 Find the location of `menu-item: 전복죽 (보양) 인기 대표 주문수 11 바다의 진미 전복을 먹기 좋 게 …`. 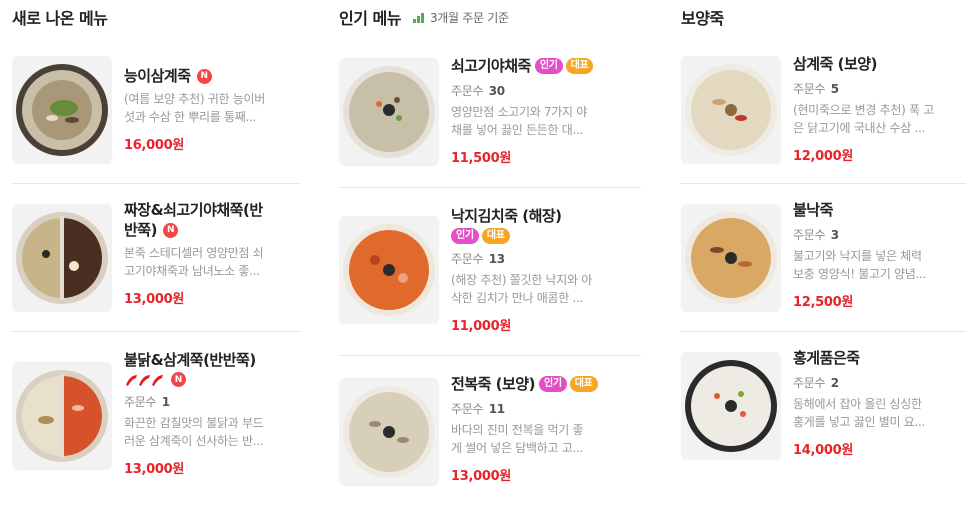

menu-item: 전복죽 (보양) 인기 대표 주문수 11 바다의 진미 전복을 먹기 좋 게 … is located at coordinates (490, 431).